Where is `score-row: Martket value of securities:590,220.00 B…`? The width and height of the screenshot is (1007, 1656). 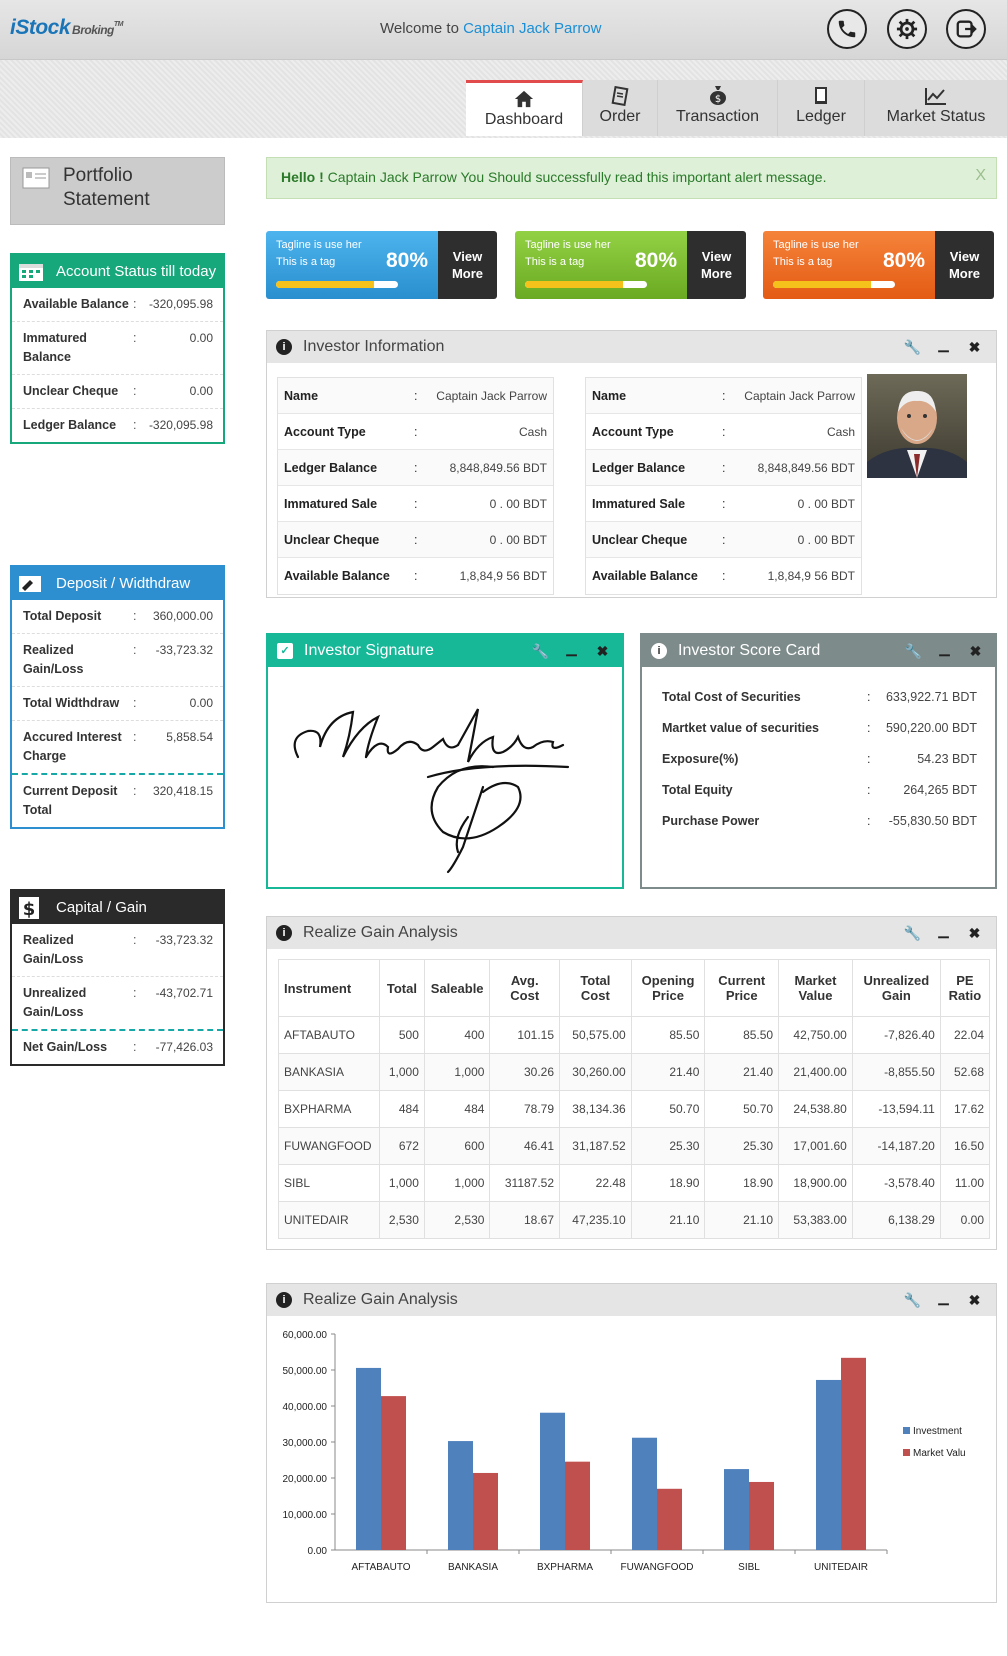
score-row: Martket value of securities:590,220.00 B… is located at coordinates (819, 727).